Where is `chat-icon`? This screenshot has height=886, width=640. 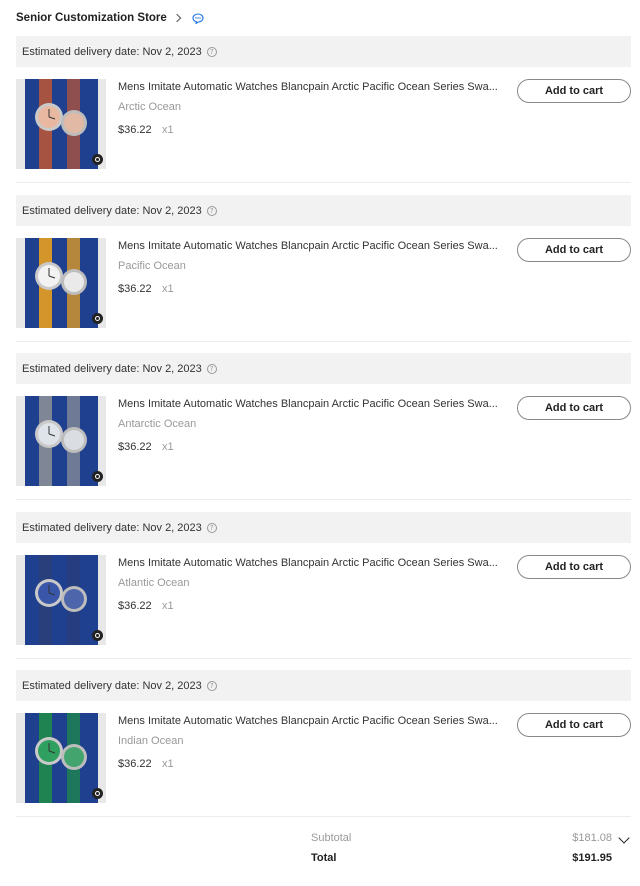 chat-icon is located at coordinates (198, 18).